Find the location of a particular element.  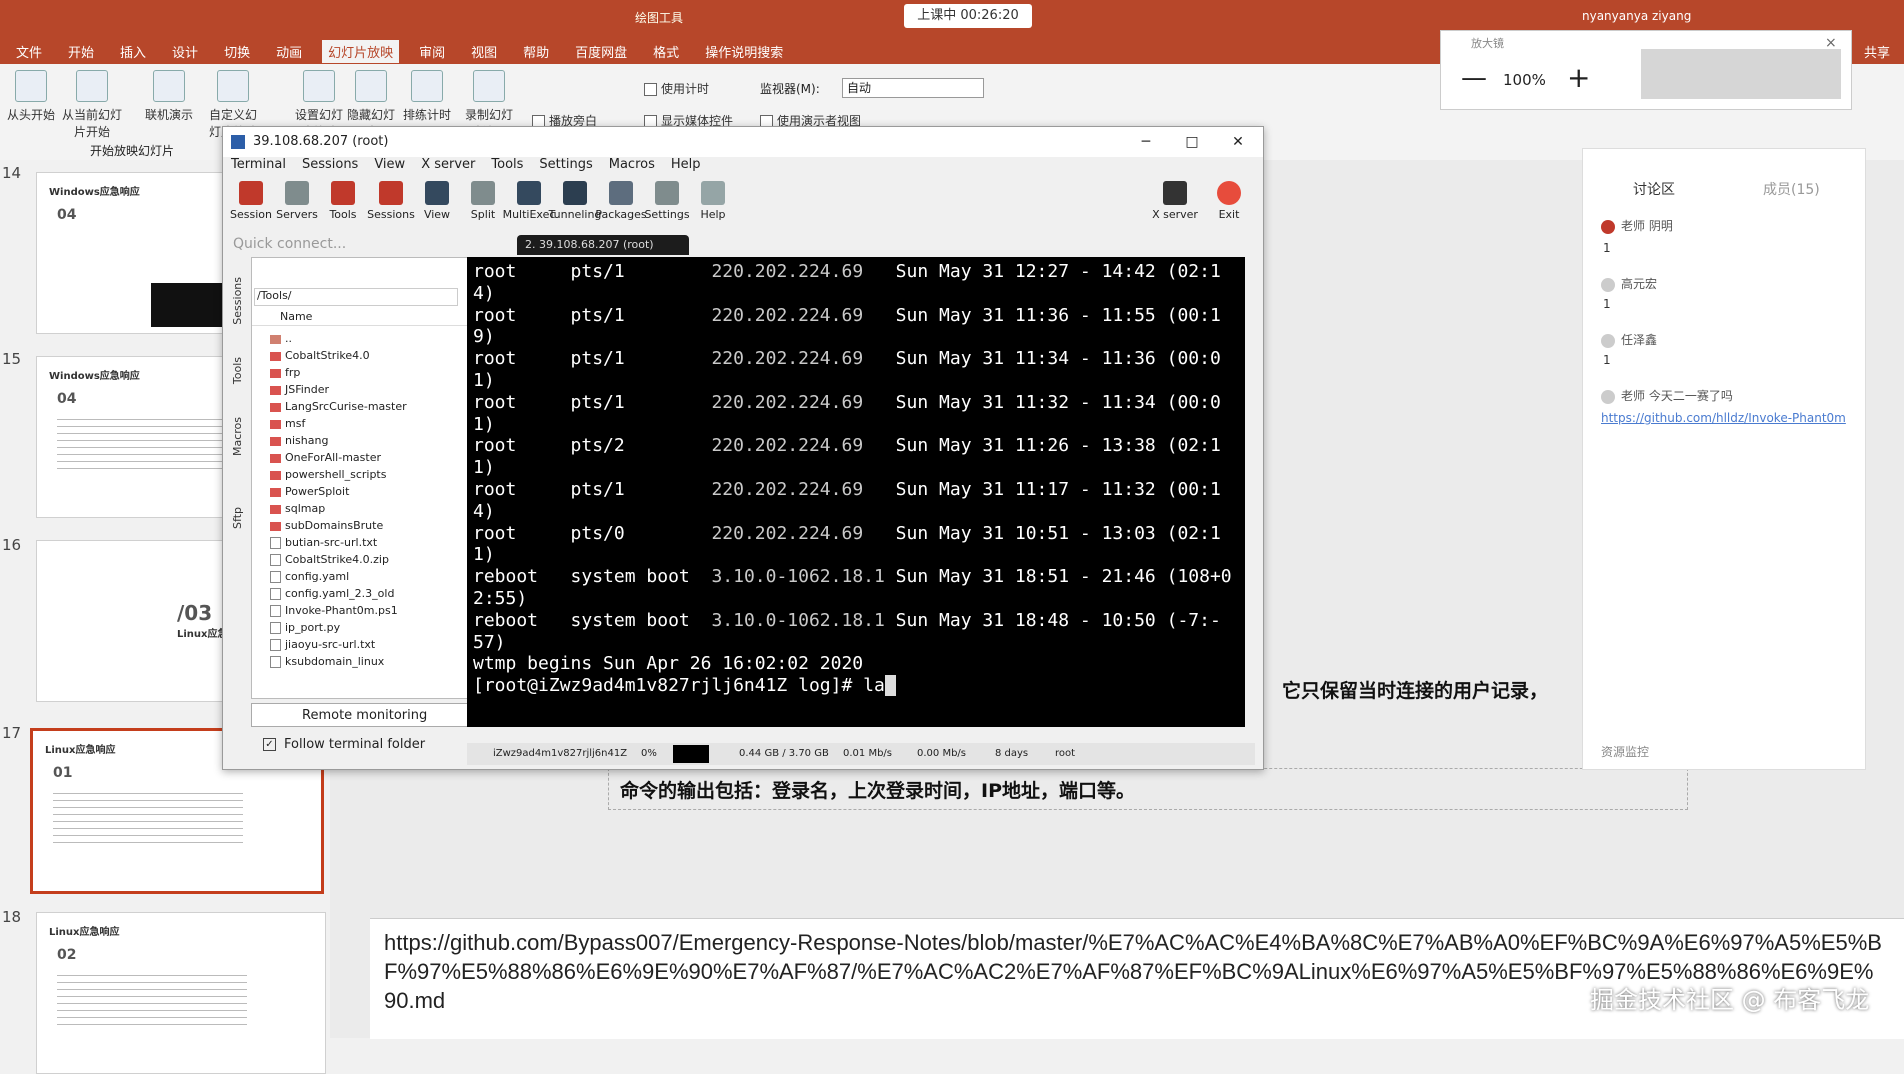

monitor-select: 自动 is located at coordinates (913, 88).